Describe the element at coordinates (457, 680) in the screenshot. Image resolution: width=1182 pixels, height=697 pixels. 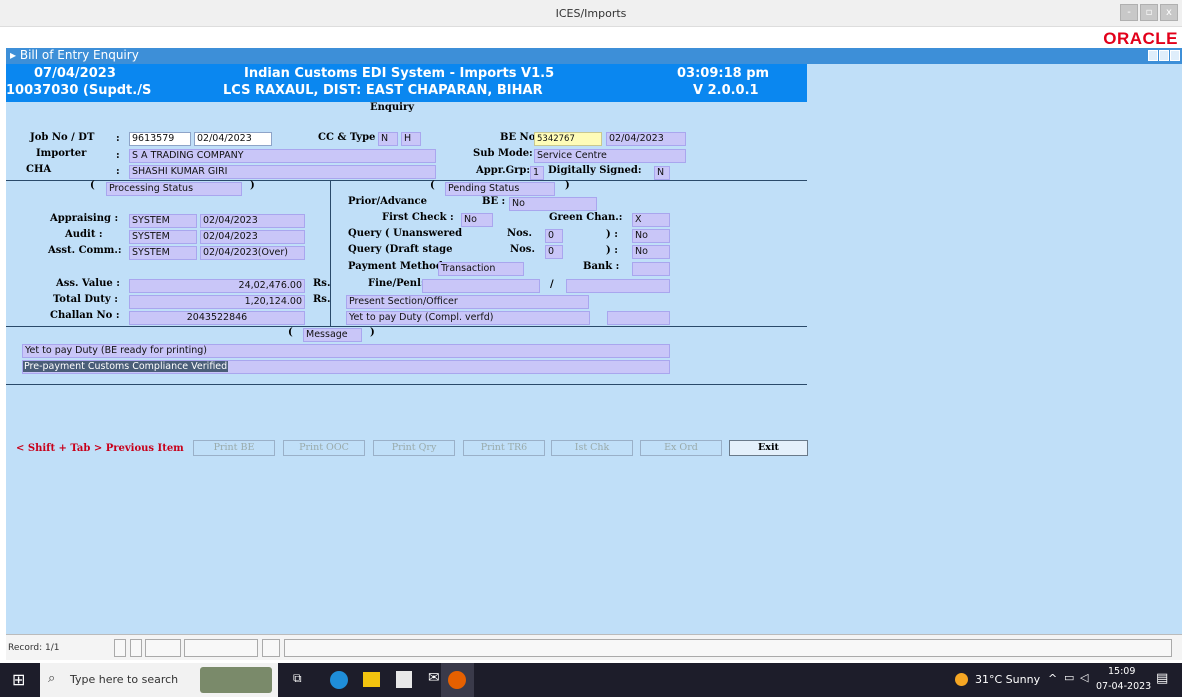
I see `firefox-task` at that location.